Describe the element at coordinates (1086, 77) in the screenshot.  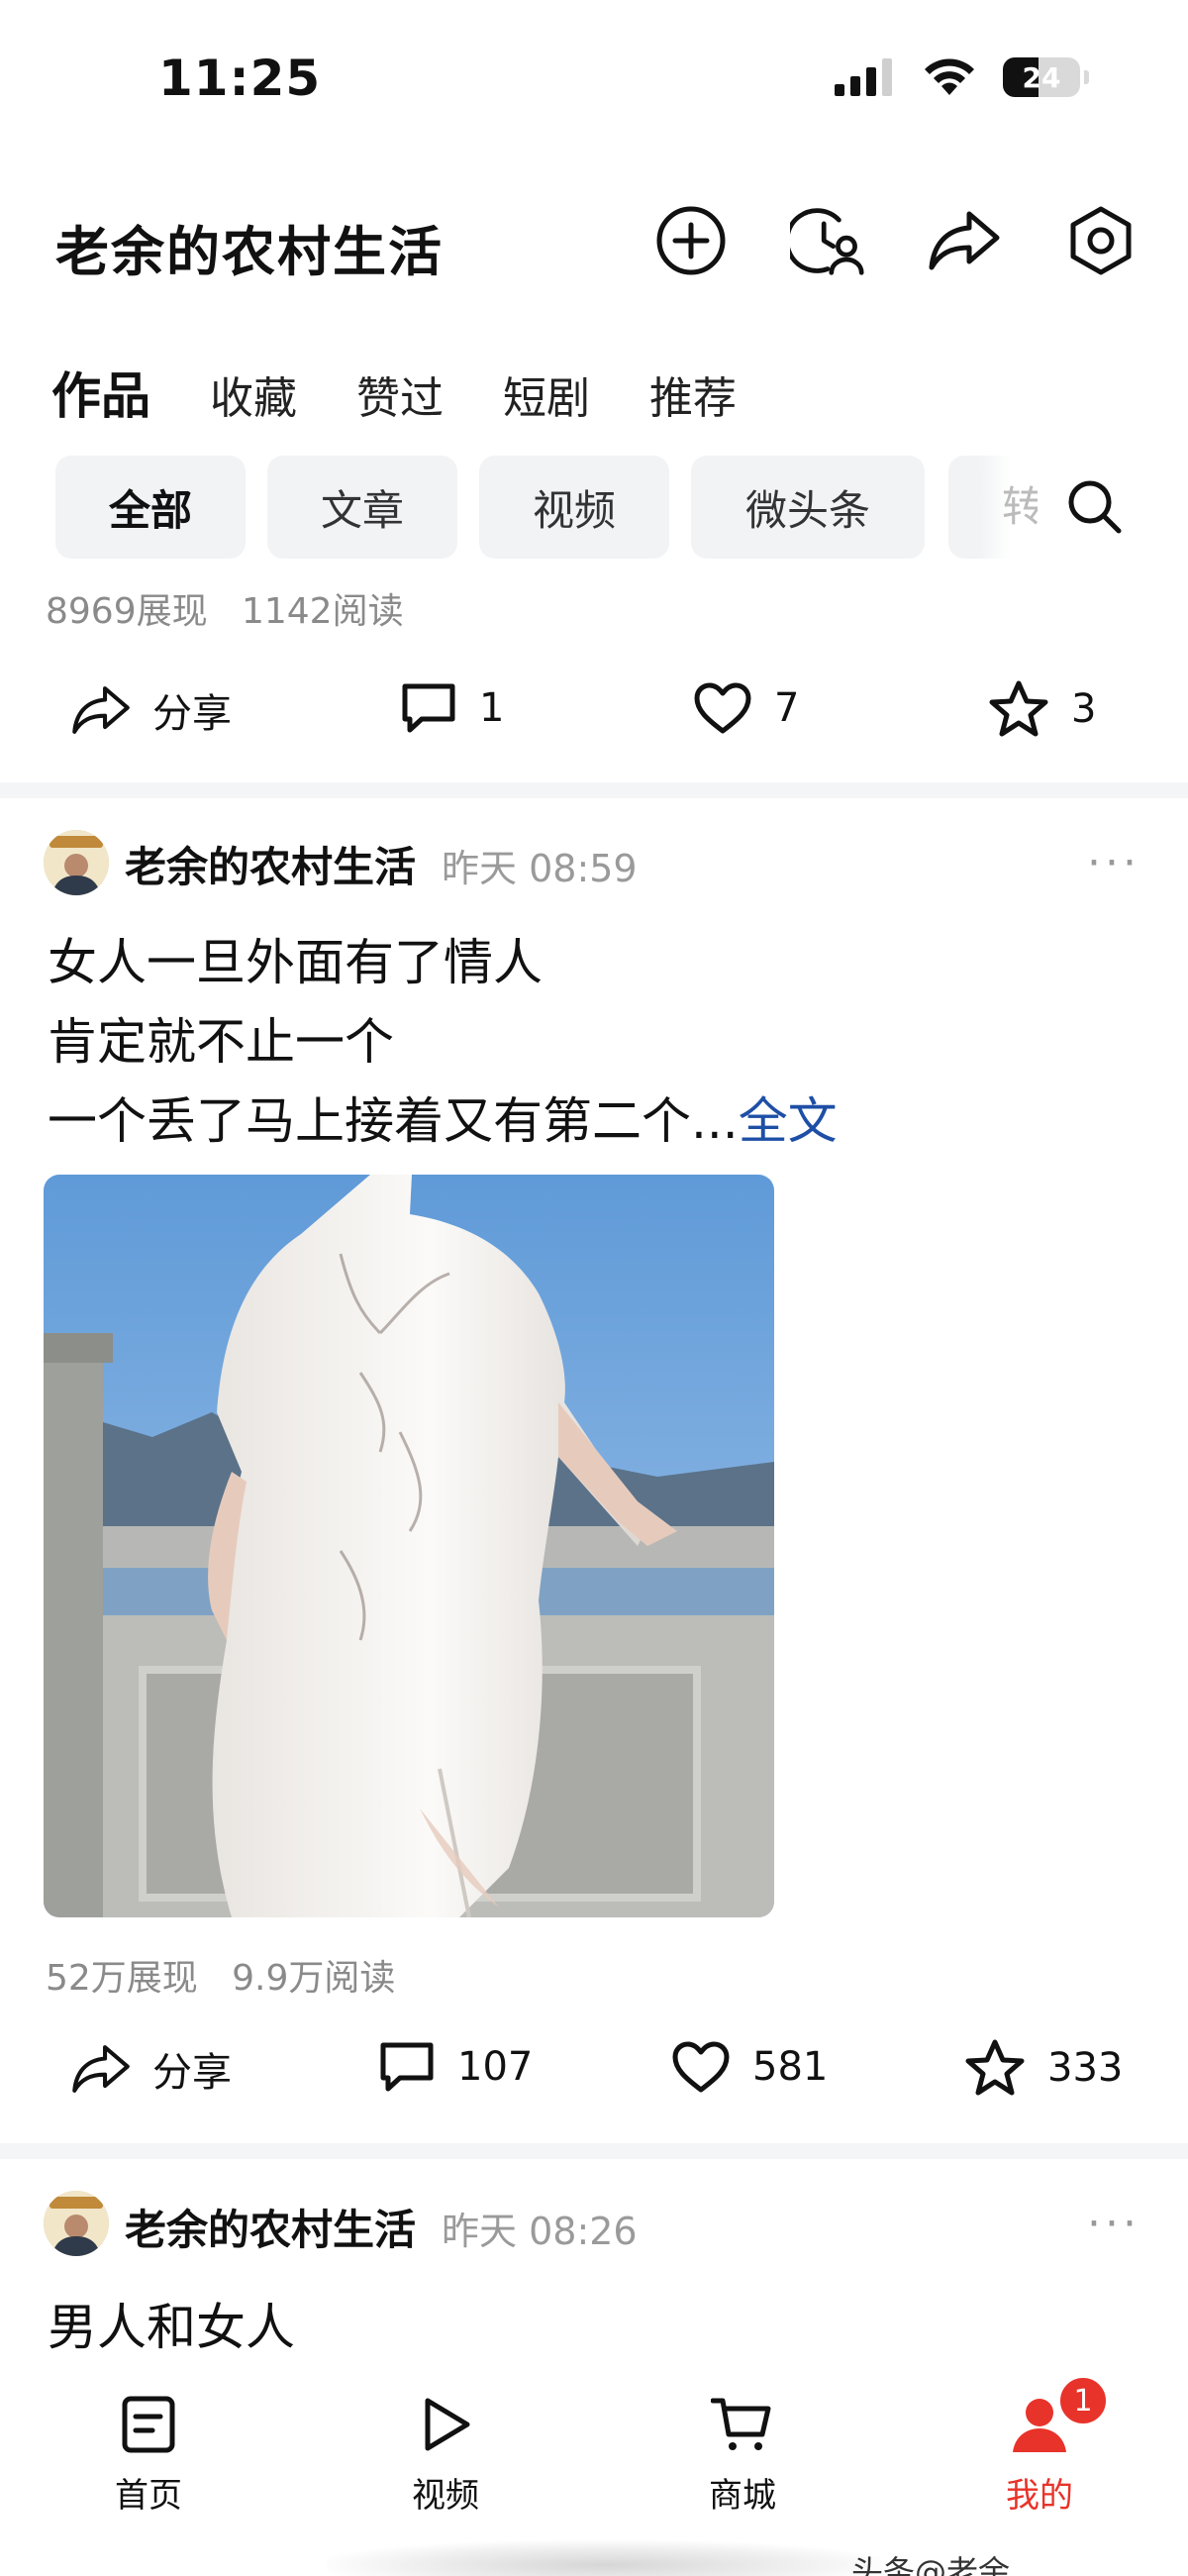
I see `battery-tip` at that location.